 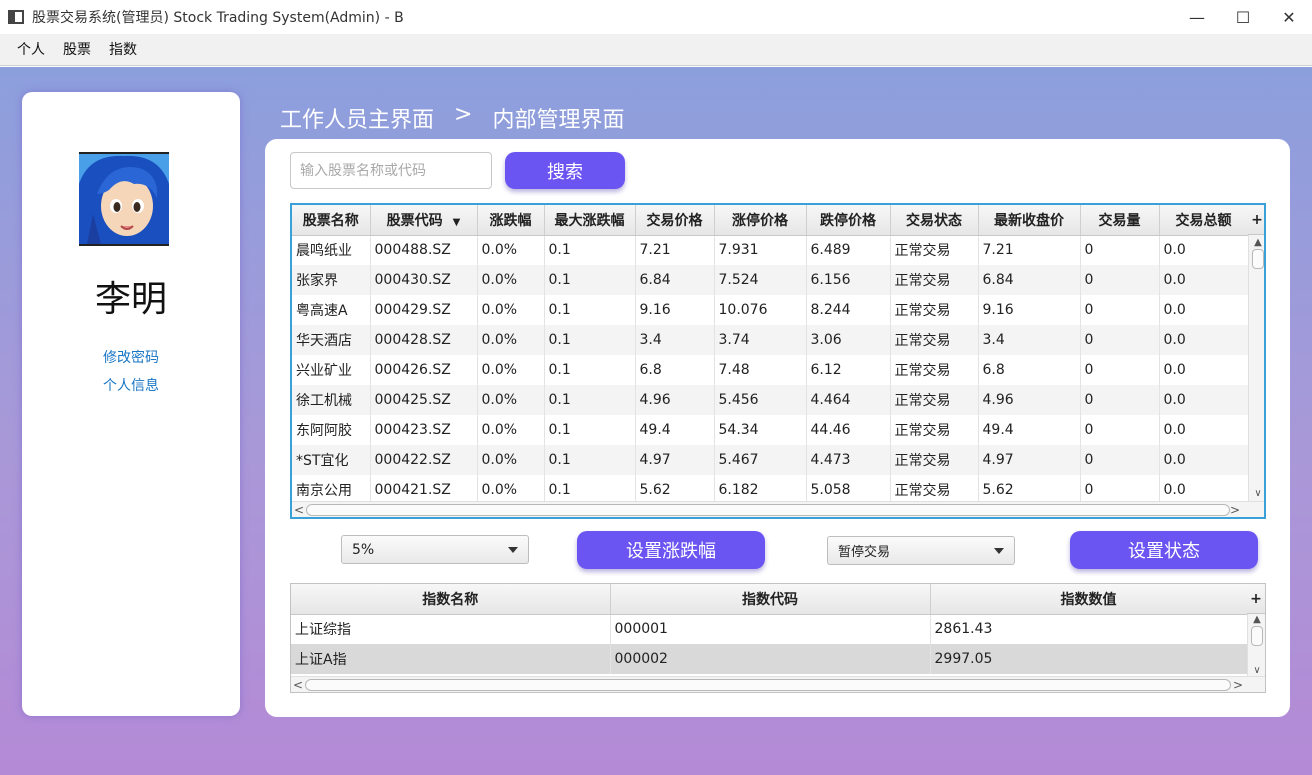 I want to click on table-cell: 上证A指, so click(x=451, y=659).